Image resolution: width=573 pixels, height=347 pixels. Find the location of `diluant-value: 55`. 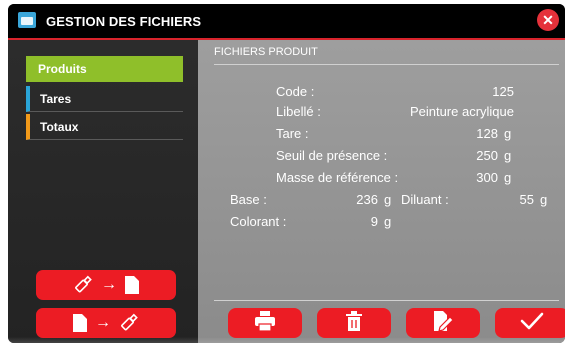

diluant-value: 55 is located at coordinates (514, 199).